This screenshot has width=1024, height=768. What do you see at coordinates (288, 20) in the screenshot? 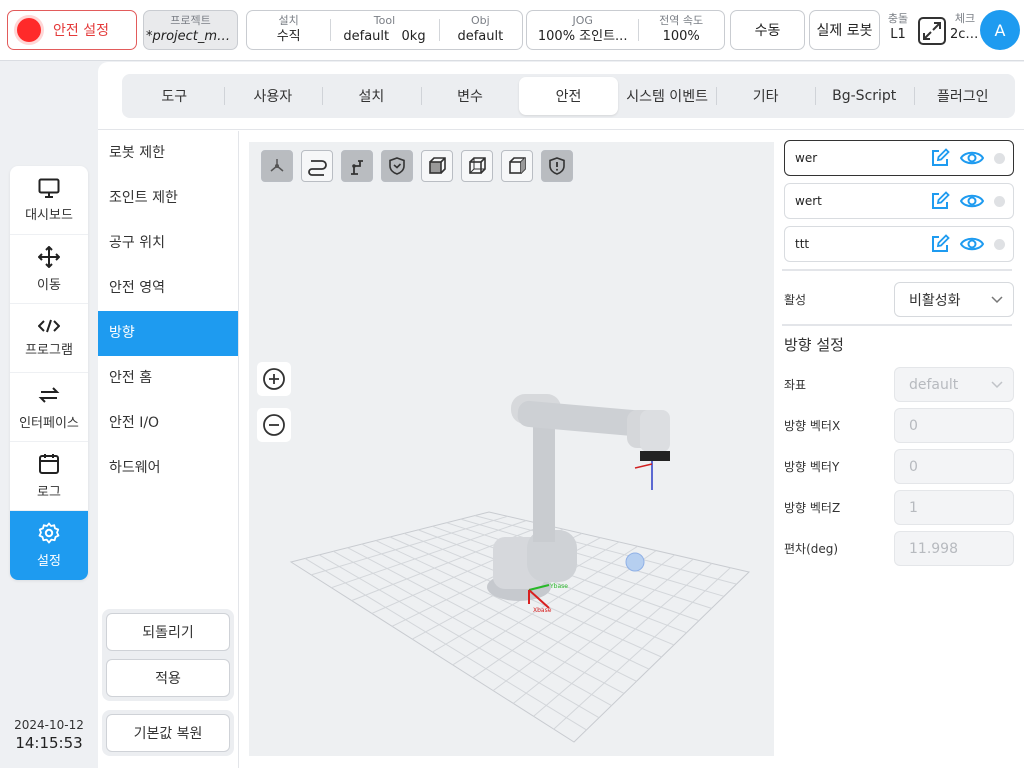
I see `installation-label: 설치` at bounding box center [288, 20].